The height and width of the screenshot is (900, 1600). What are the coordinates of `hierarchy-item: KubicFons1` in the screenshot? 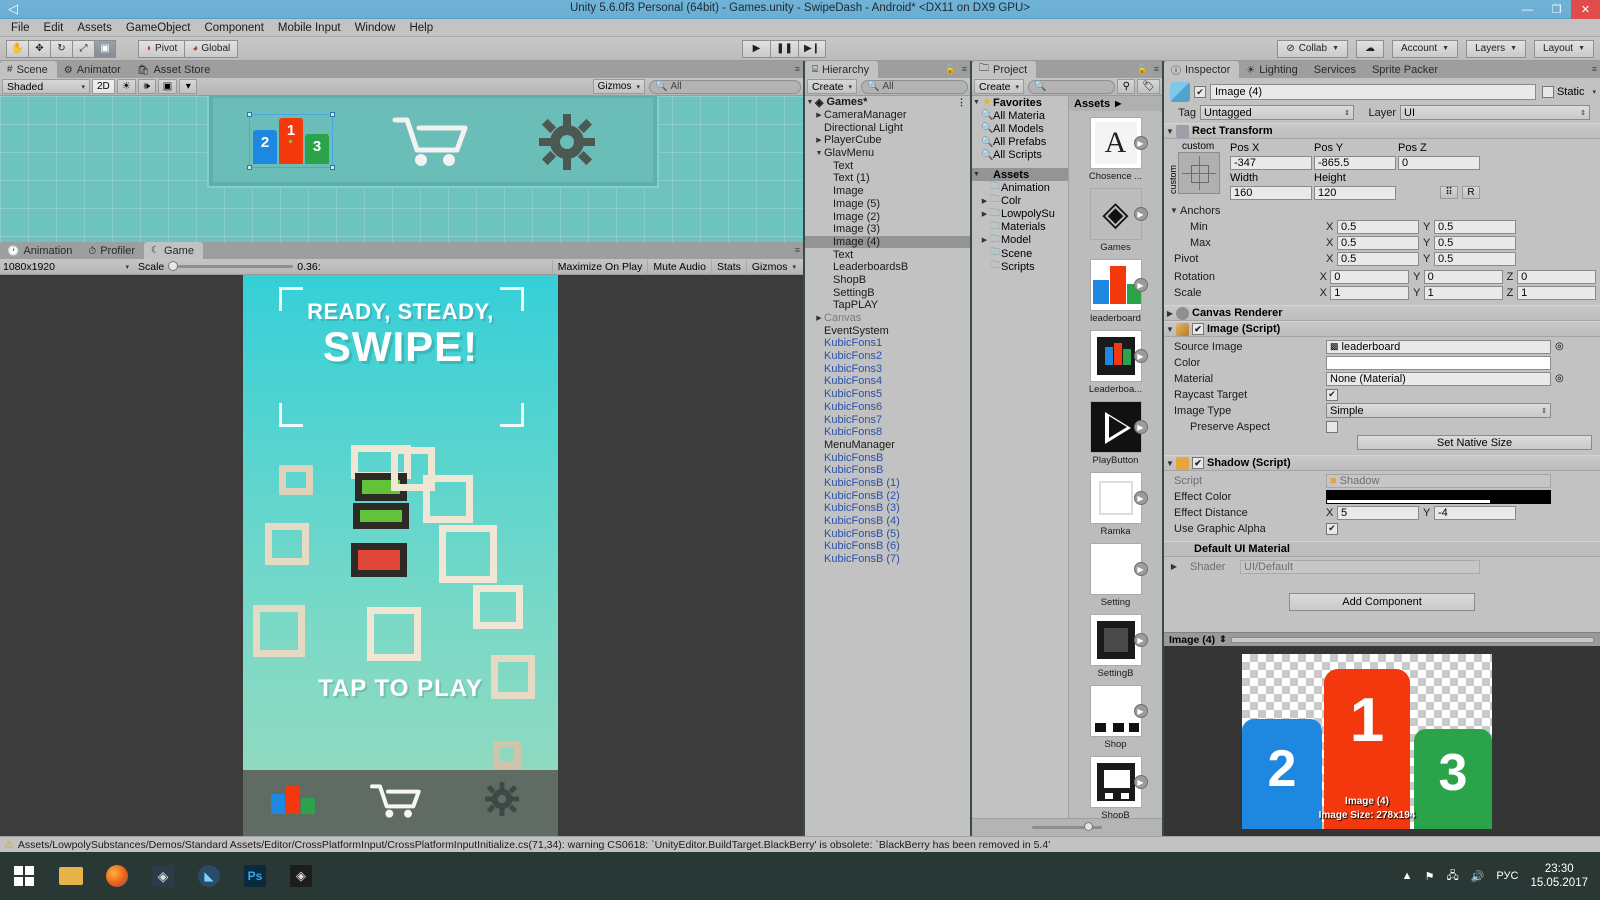 It's located at (887, 343).